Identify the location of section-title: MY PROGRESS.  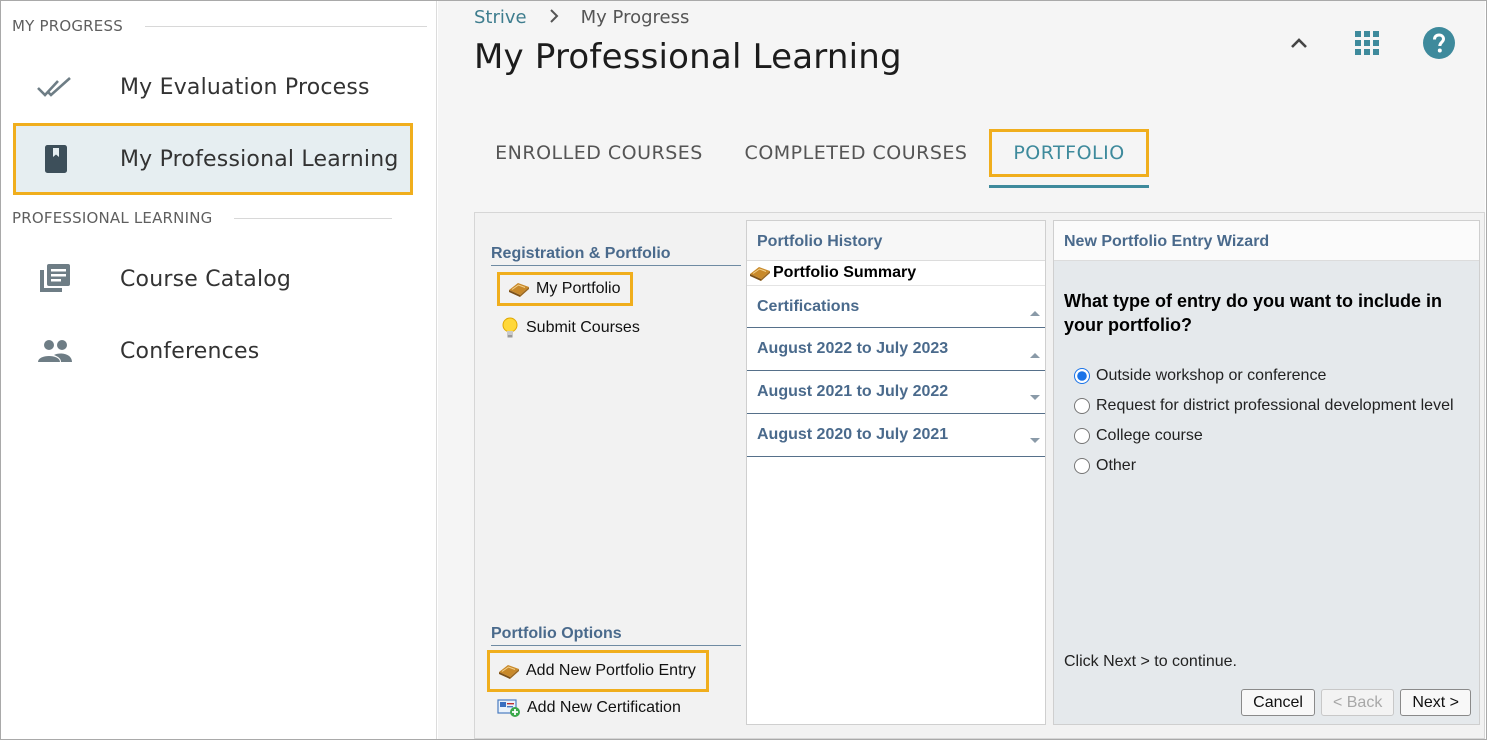
(67, 26).